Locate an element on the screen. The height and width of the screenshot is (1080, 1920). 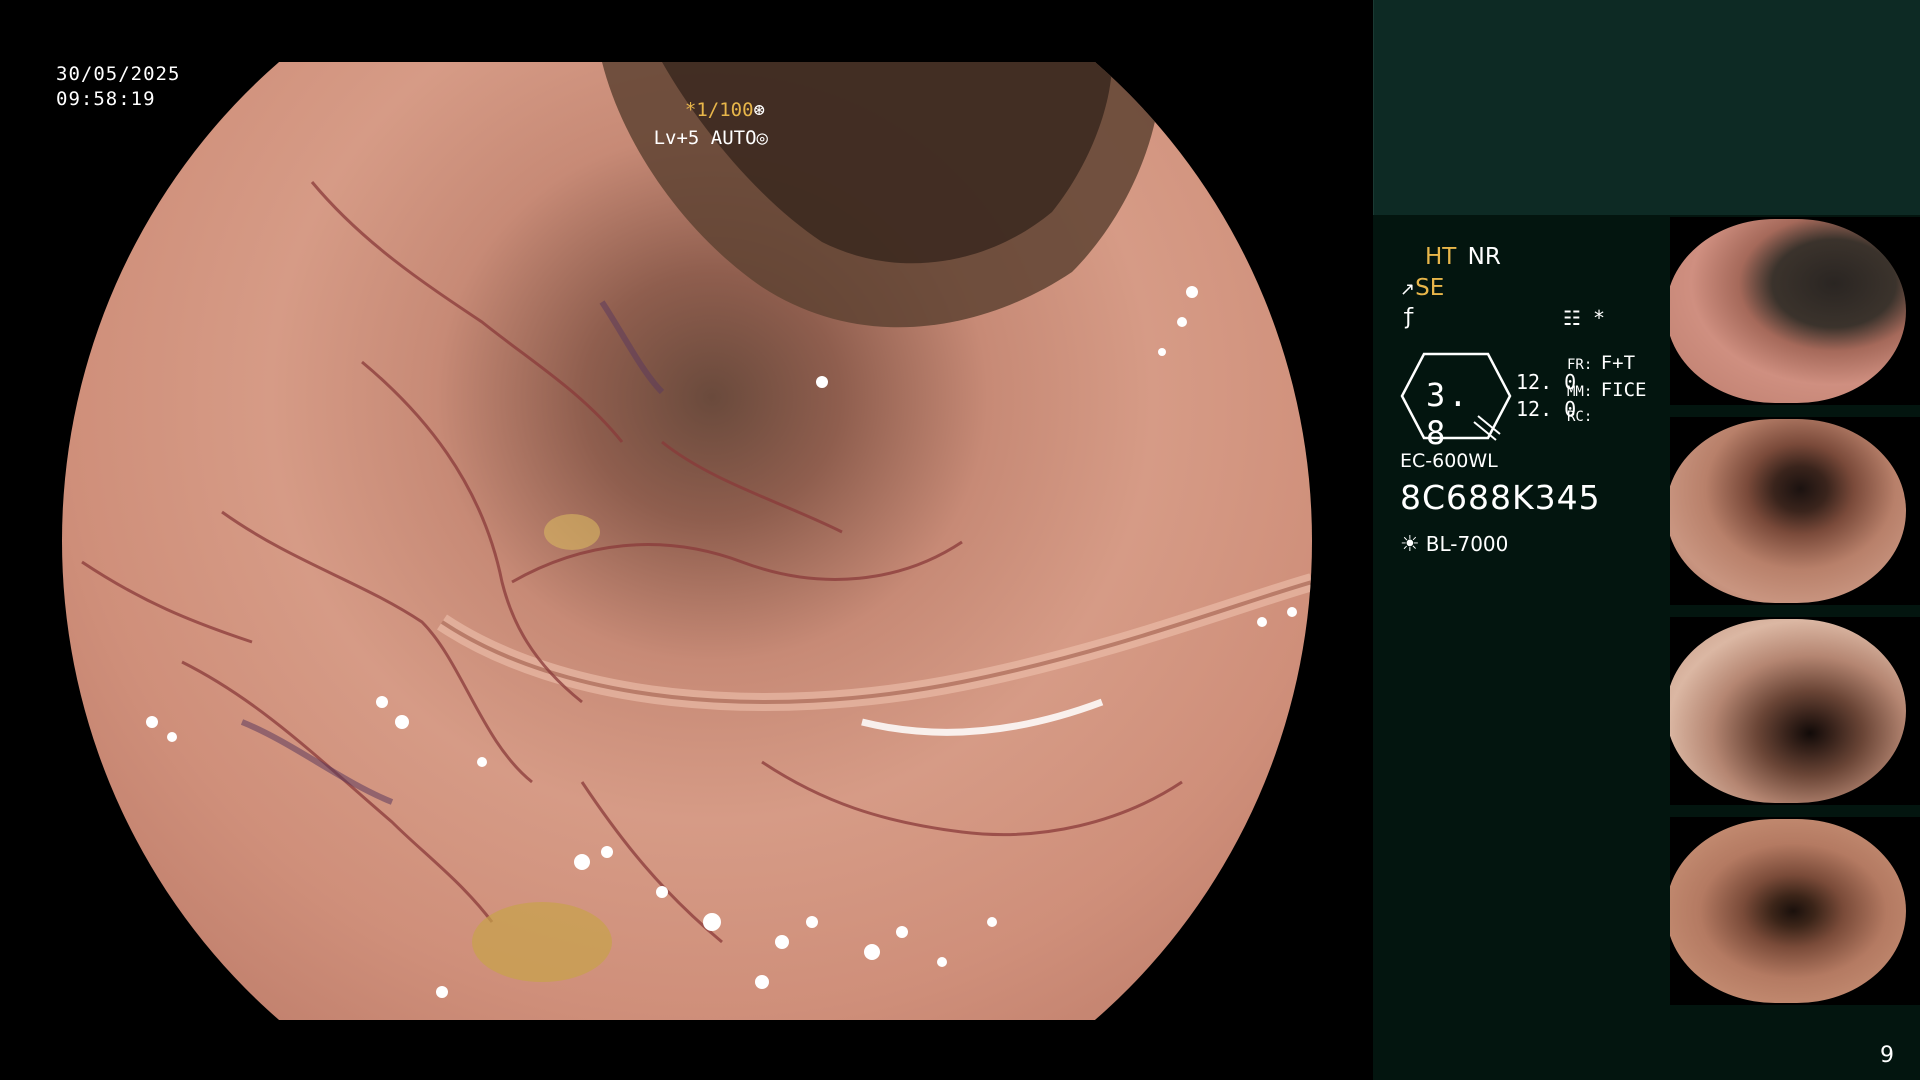
mm-row: MM: FICE is located at coordinates (1607, 391).